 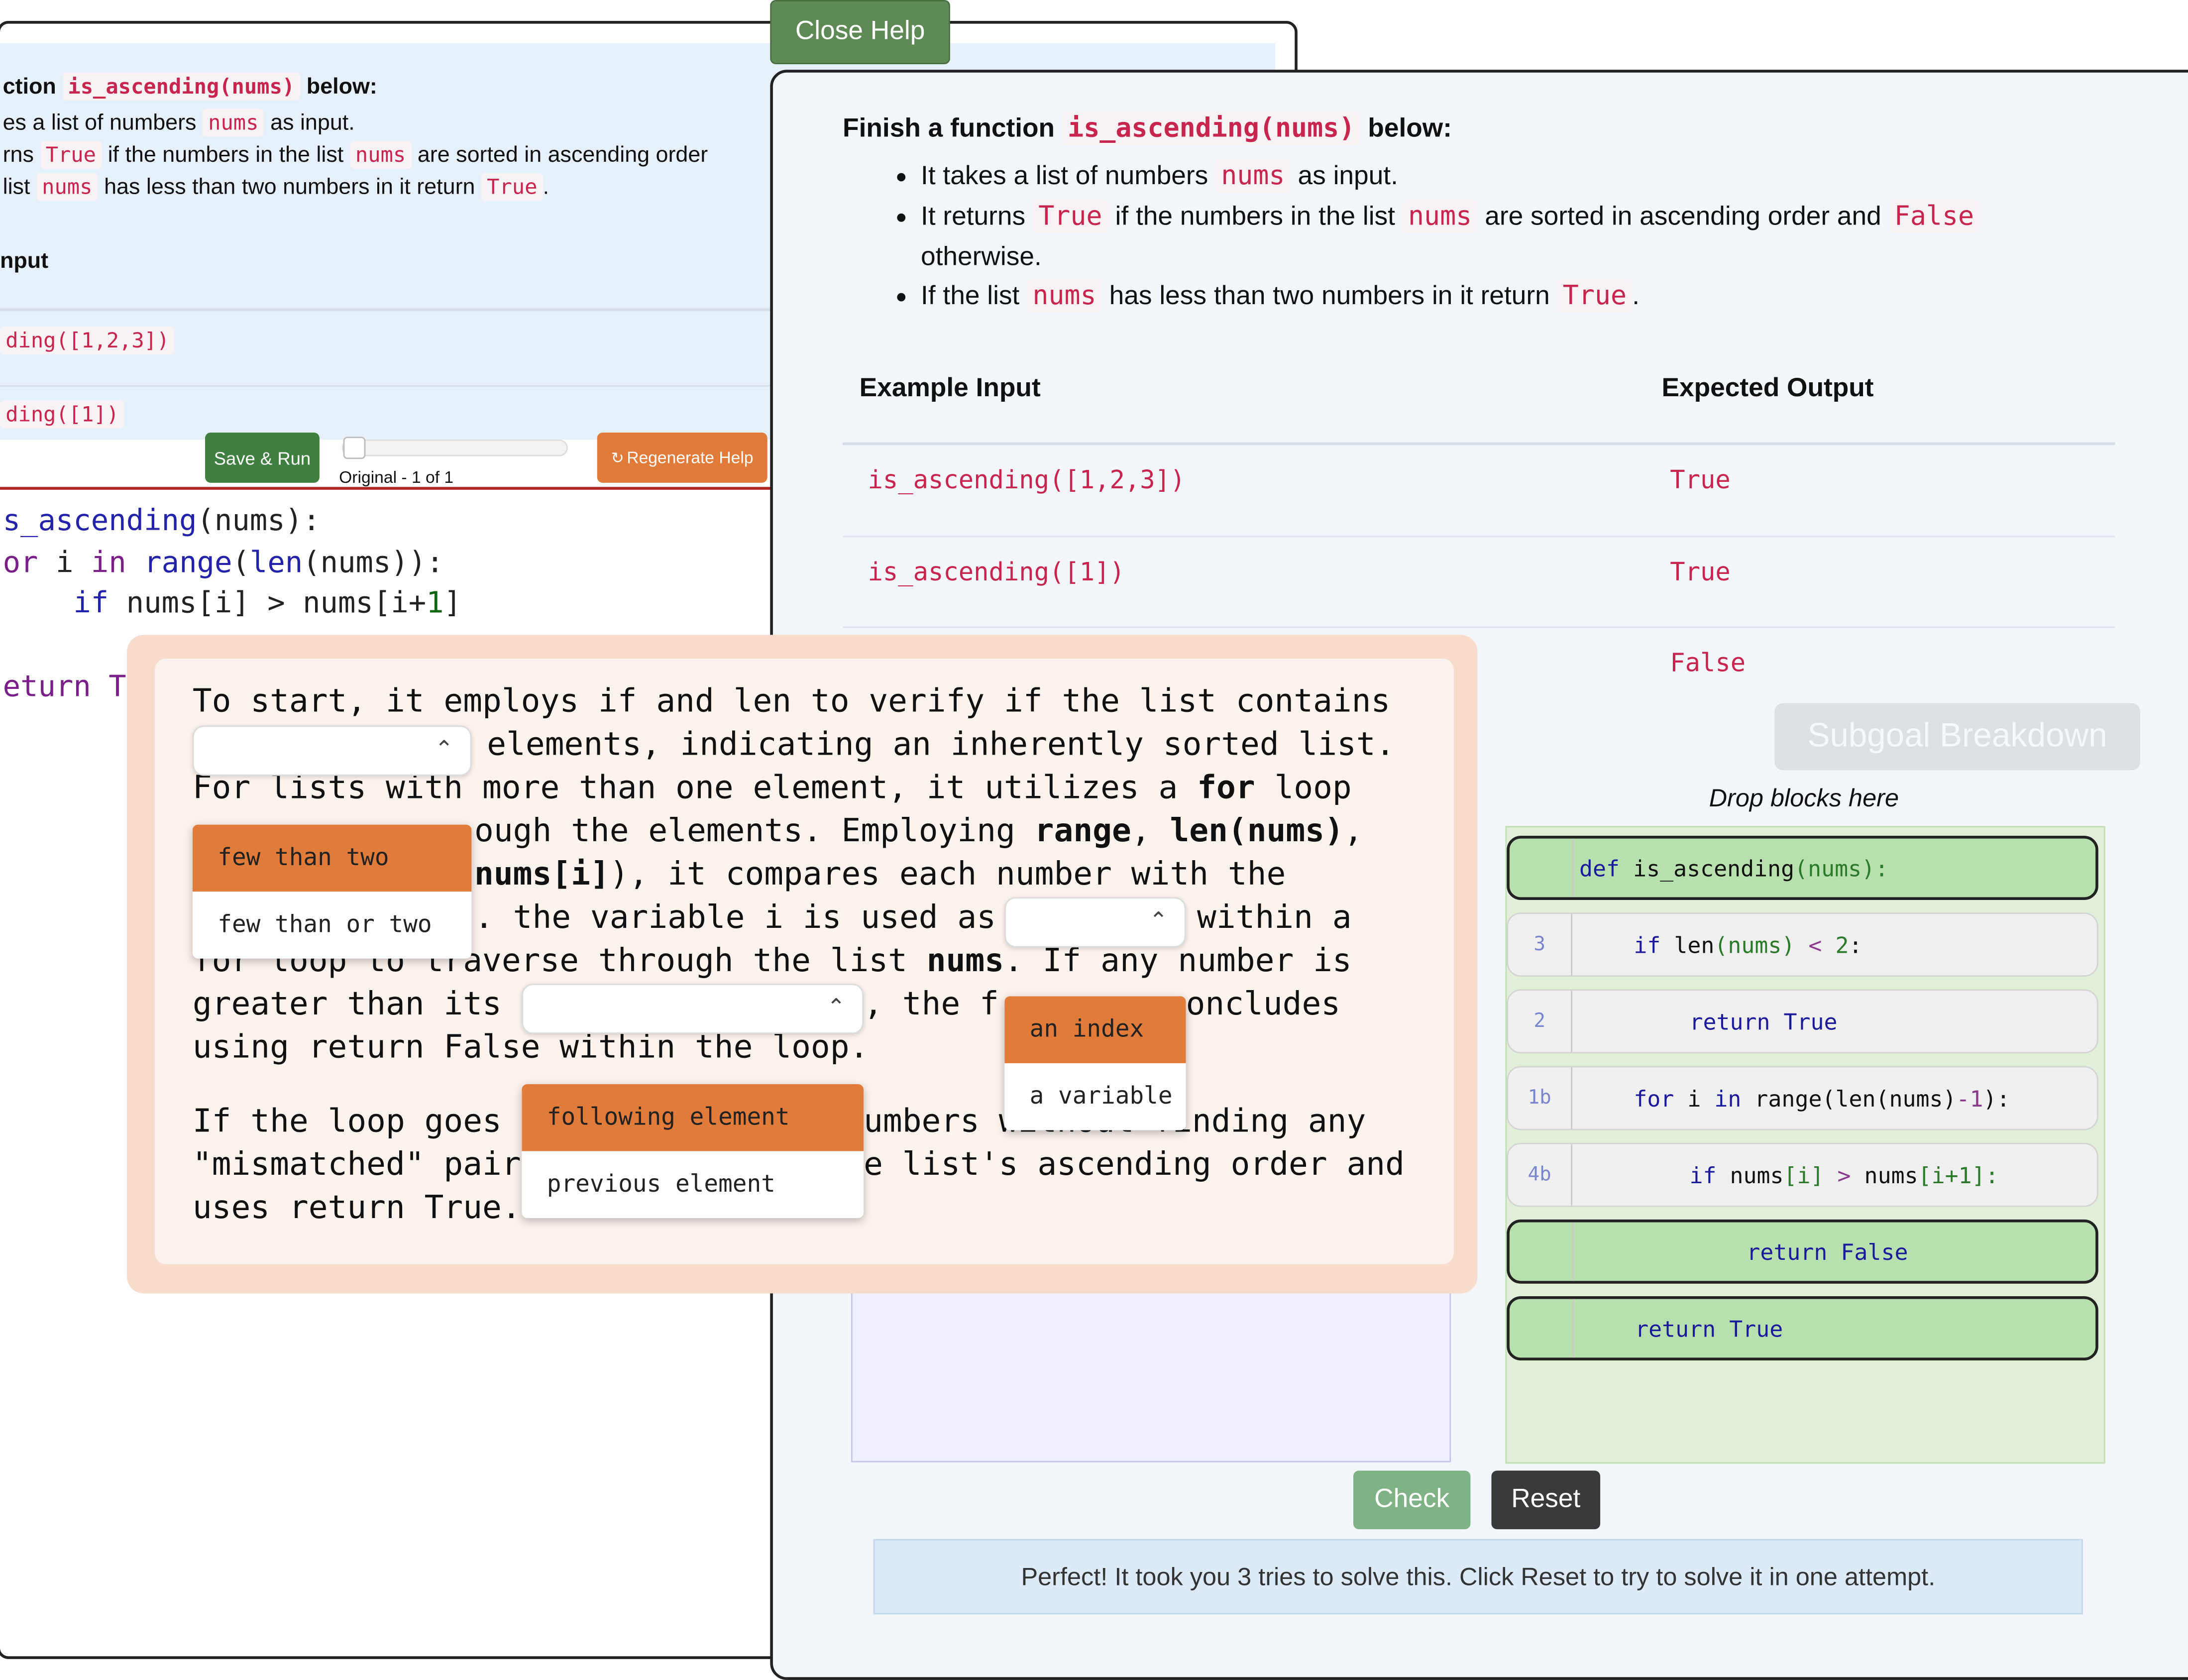 I want to click on block-label: 2, so click(x=1540, y=1021).